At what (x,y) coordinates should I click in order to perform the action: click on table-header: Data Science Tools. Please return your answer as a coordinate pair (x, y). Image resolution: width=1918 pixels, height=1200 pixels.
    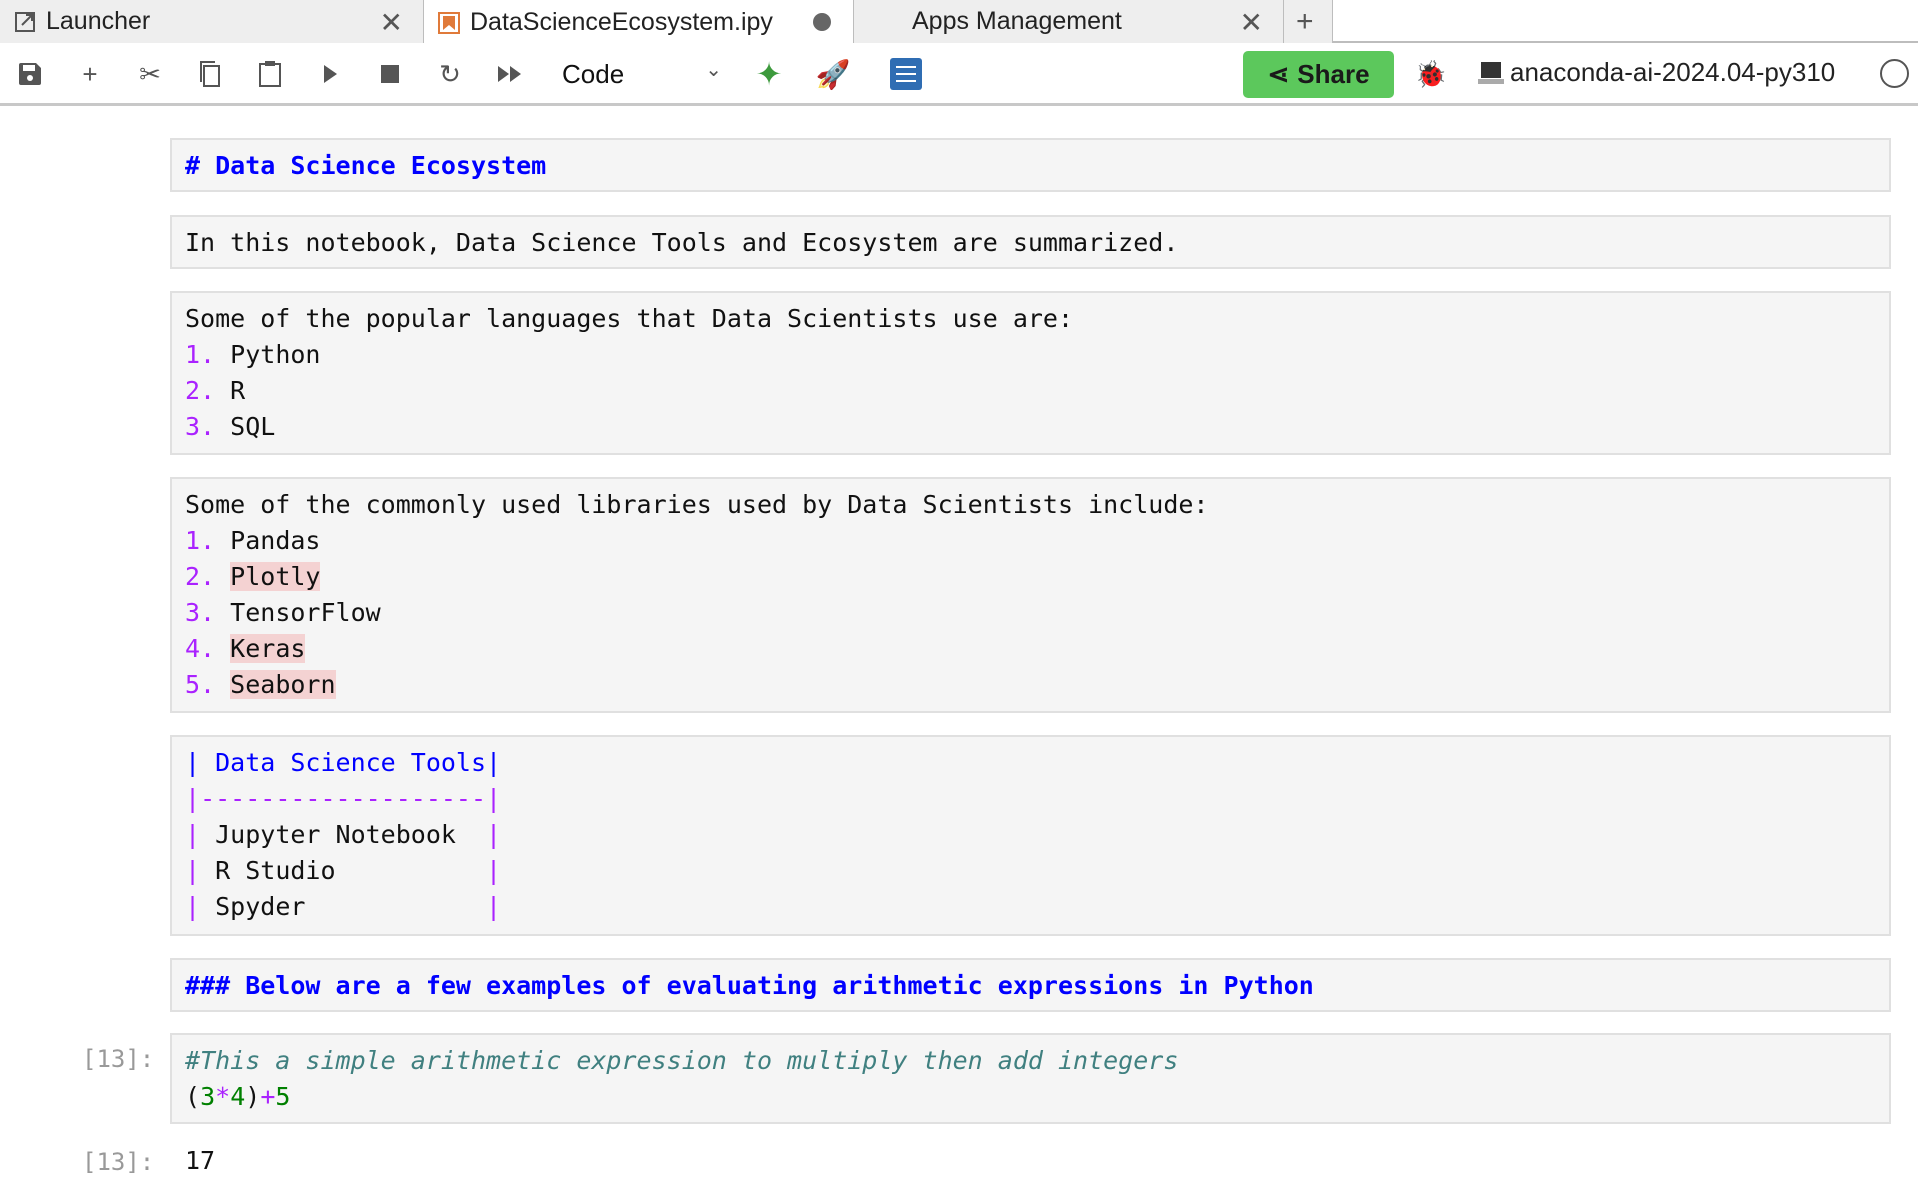
    Looking at the image, I should click on (343, 762).